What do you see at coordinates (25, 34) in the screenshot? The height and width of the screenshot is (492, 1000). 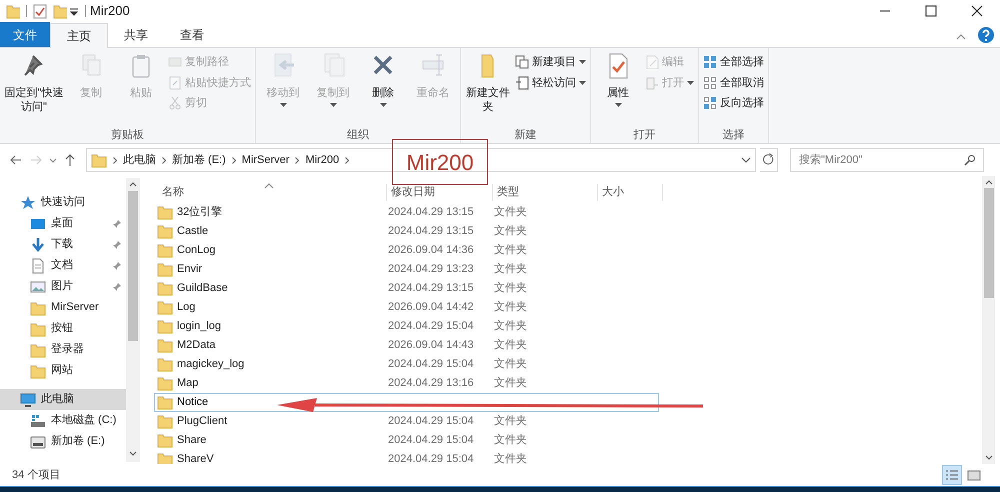 I see `ribbon-tab: 文件` at bounding box center [25, 34].